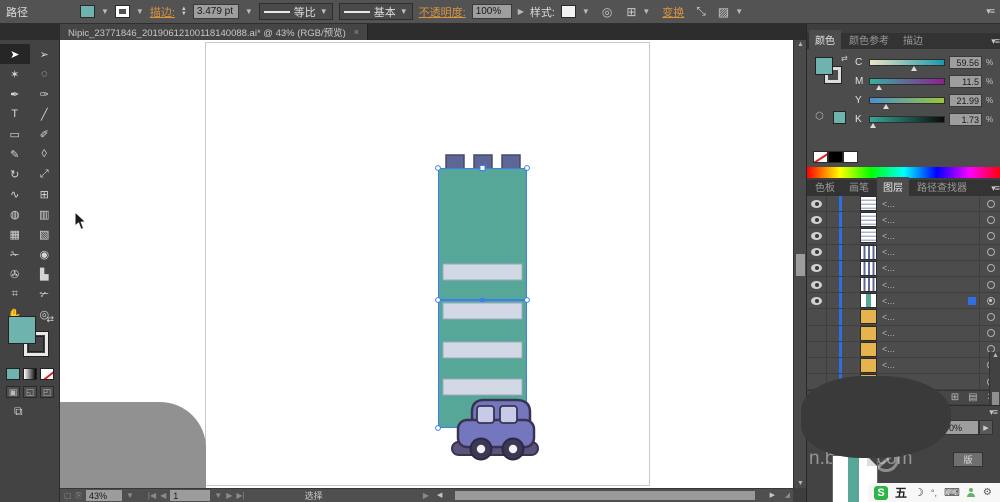  I want to click on opacity-link: 不透明度:, so click(442, 12).